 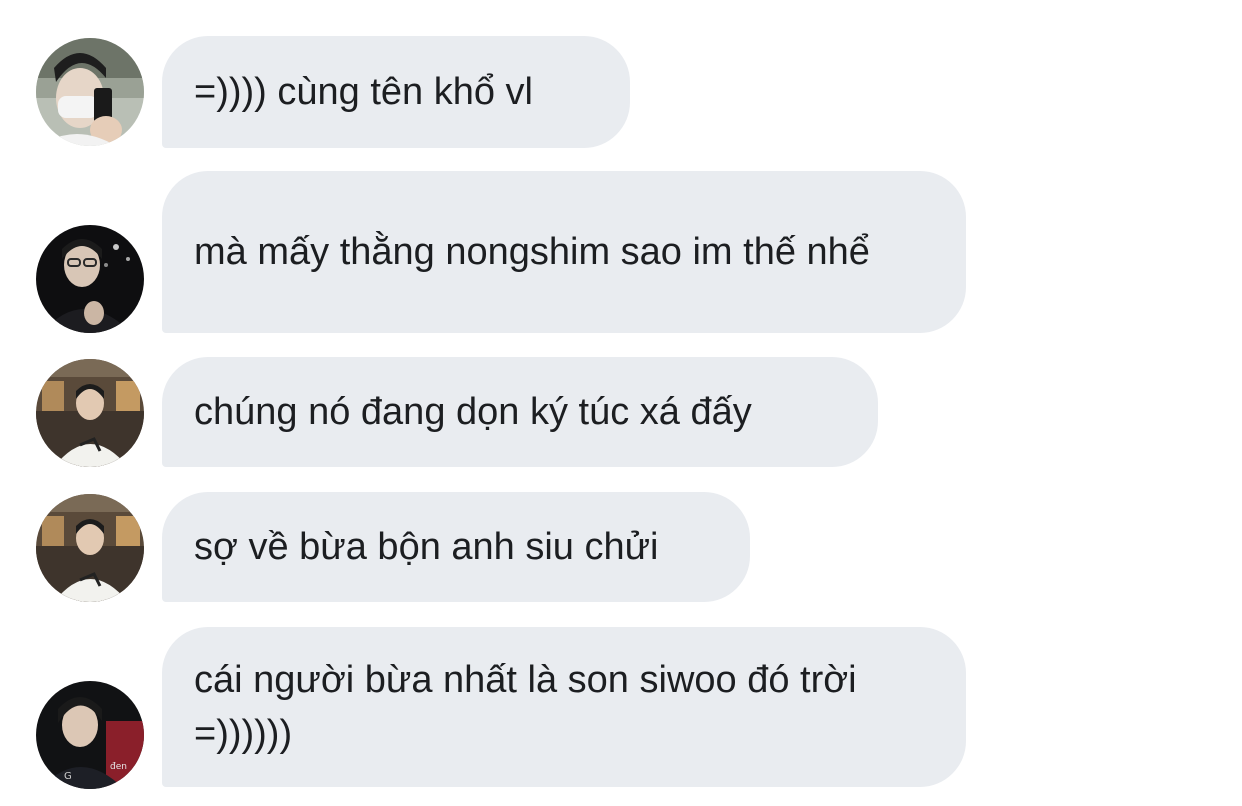 I want to click on svg-text: đen, so click(x=118, y=767).